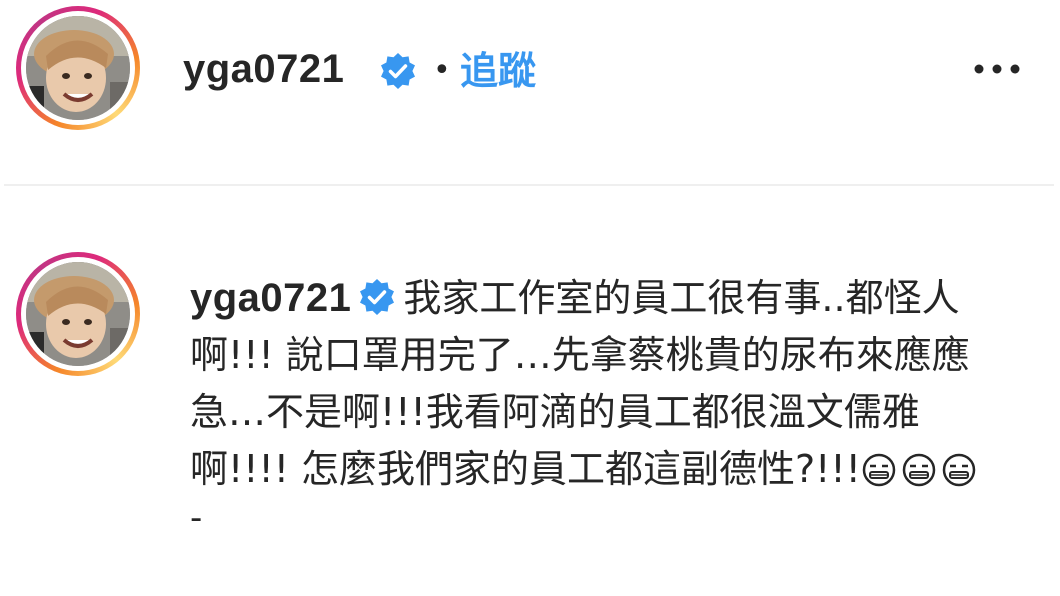  I want to click on avatar-story-ring, so click(78, 68).